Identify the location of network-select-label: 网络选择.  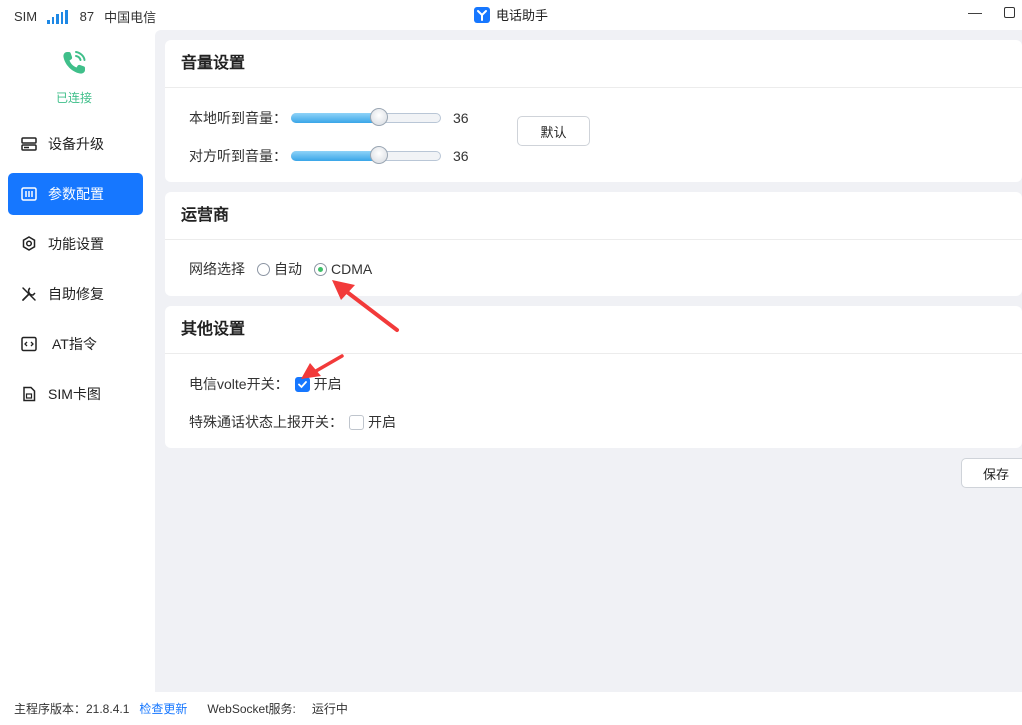
(217, 269).